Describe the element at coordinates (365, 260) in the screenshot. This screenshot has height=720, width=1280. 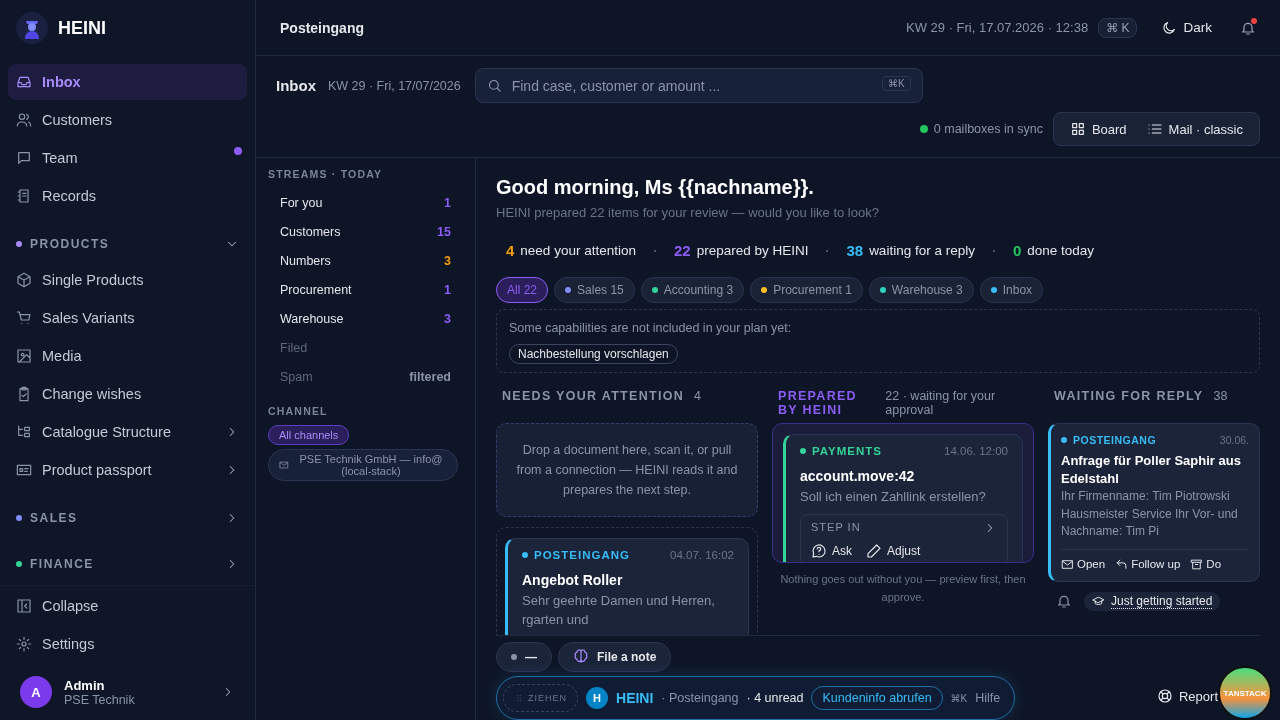
I see `stream-item: Numbers 3` at that location.